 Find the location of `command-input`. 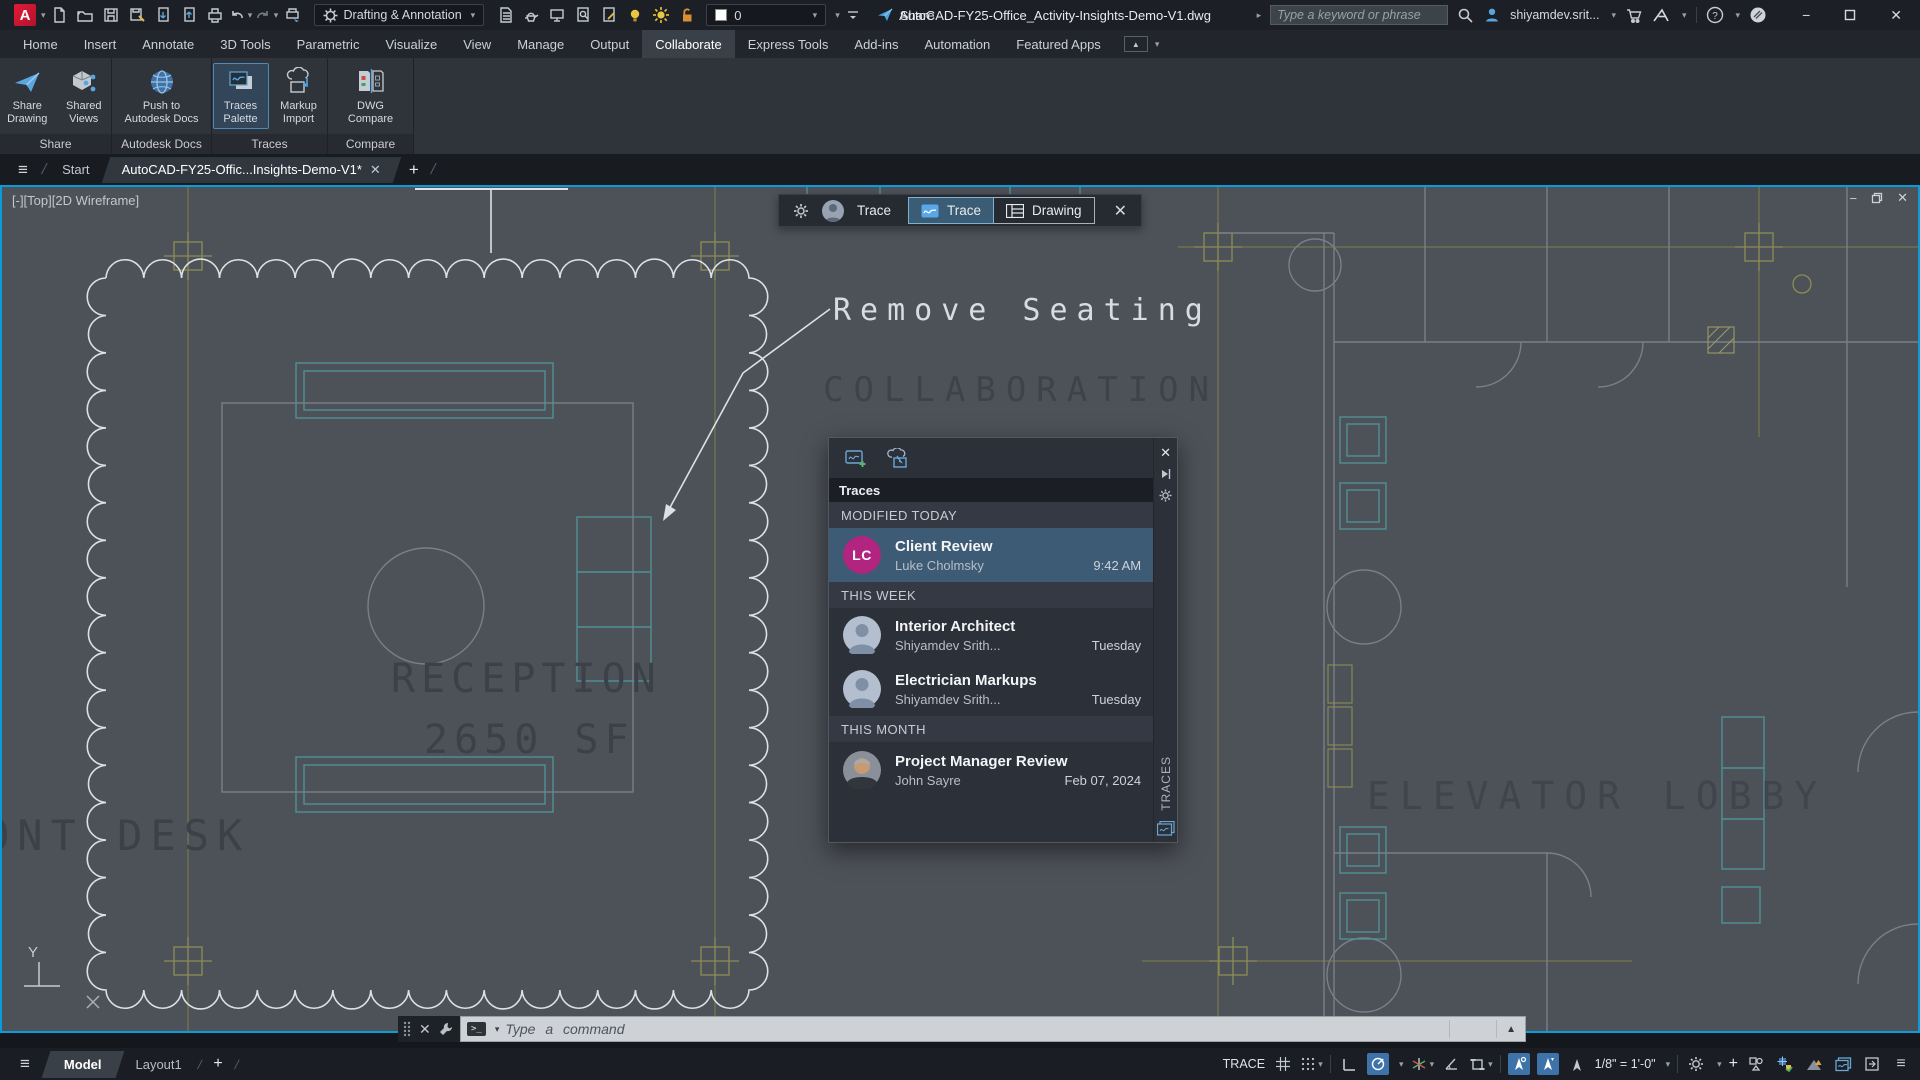

command-input is located at coordinates (974, 1029).